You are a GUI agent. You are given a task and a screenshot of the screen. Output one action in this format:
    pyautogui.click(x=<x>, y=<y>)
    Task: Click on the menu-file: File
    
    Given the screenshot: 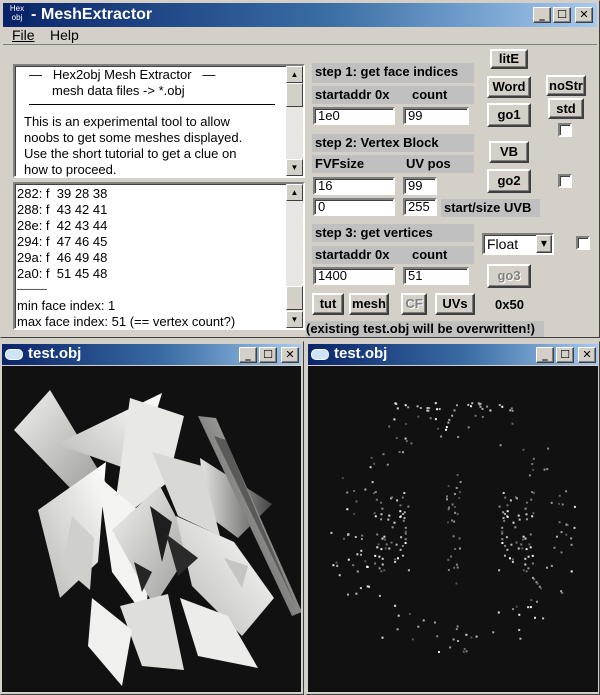 What is the action you would take?
    pyautogui.click(x=23, y=35)
    